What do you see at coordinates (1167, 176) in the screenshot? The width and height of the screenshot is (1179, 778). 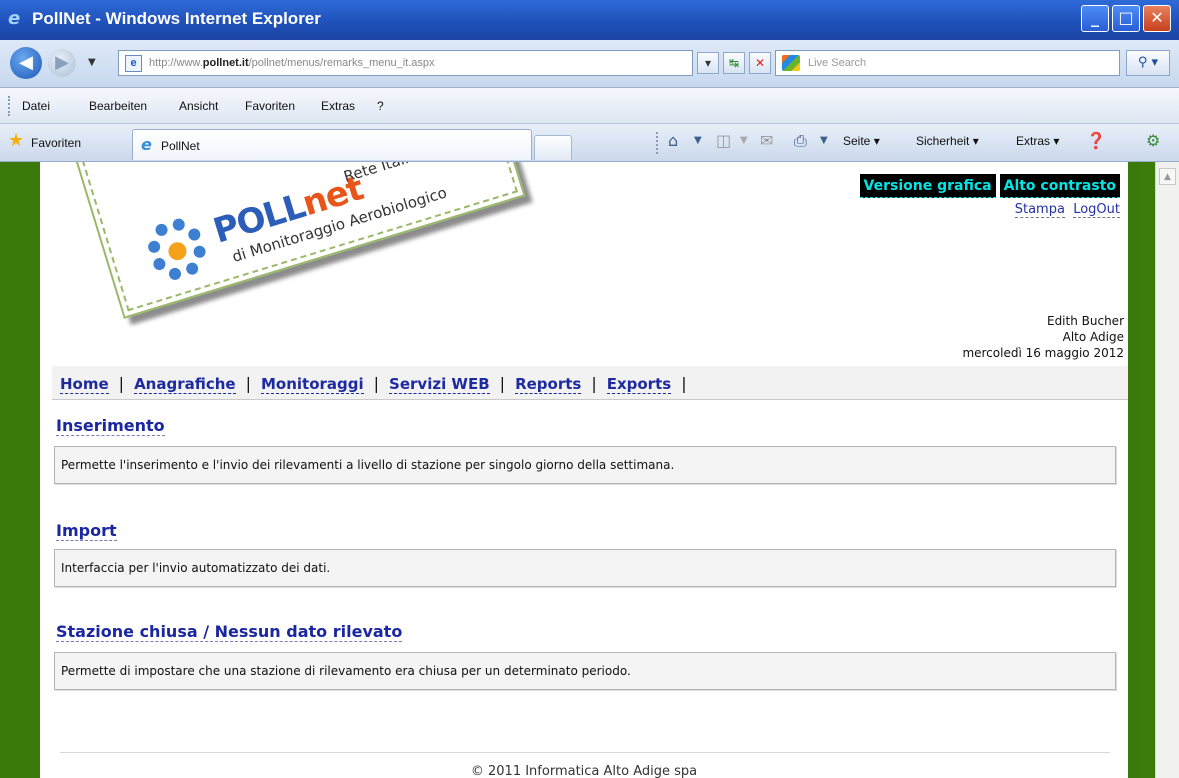 I see `scroll-up-icon: ▲` at bounding box center [1167, 176].